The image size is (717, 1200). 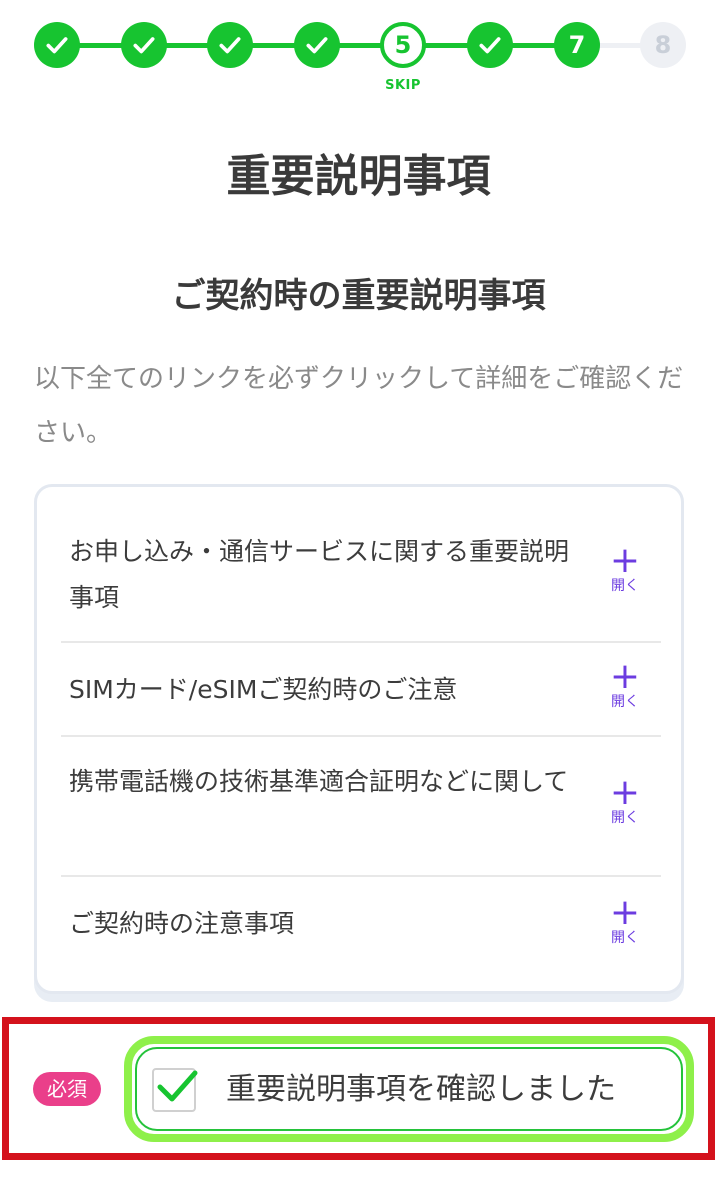 I want to click on skip-label: SKIP, so click(x=403, y=85).